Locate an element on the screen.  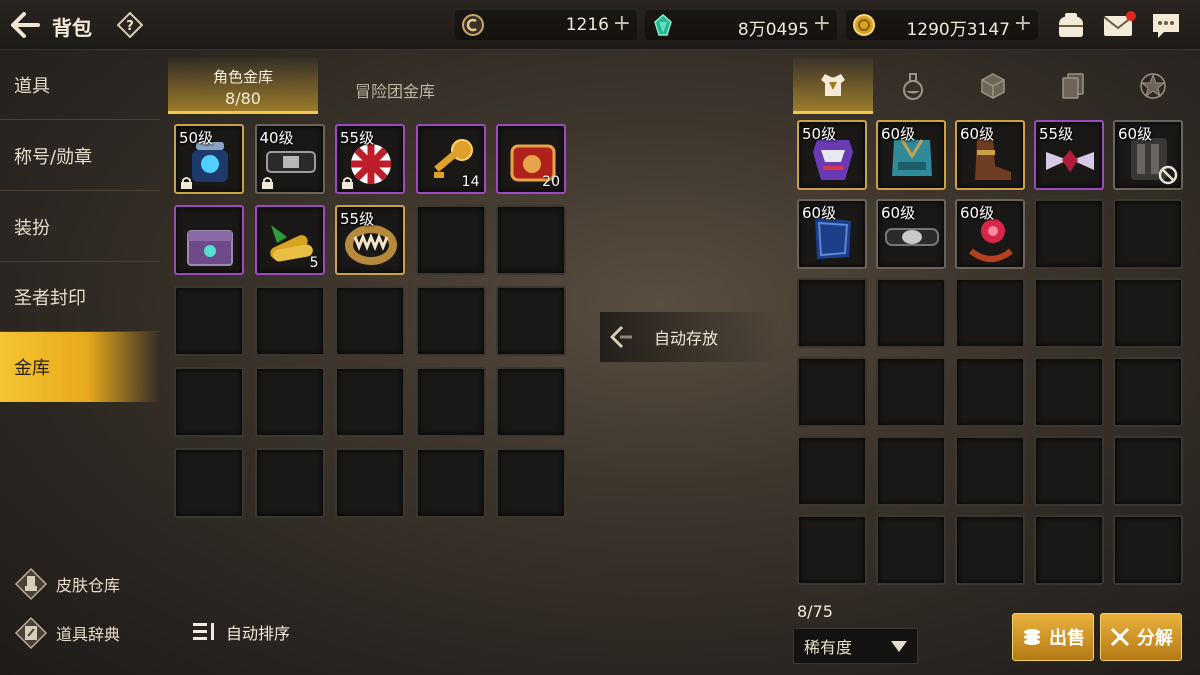
cube-tab-icon is located at coordinates (993, 86).